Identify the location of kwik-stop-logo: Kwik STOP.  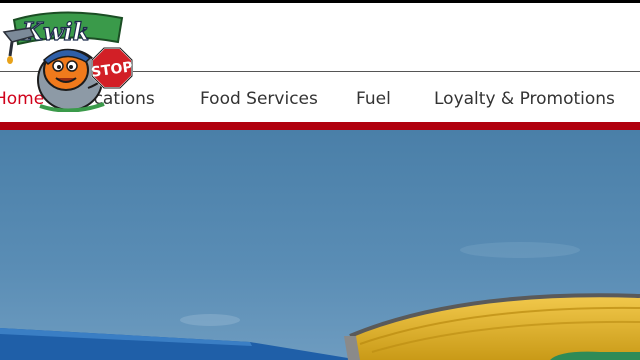
(75, 60).